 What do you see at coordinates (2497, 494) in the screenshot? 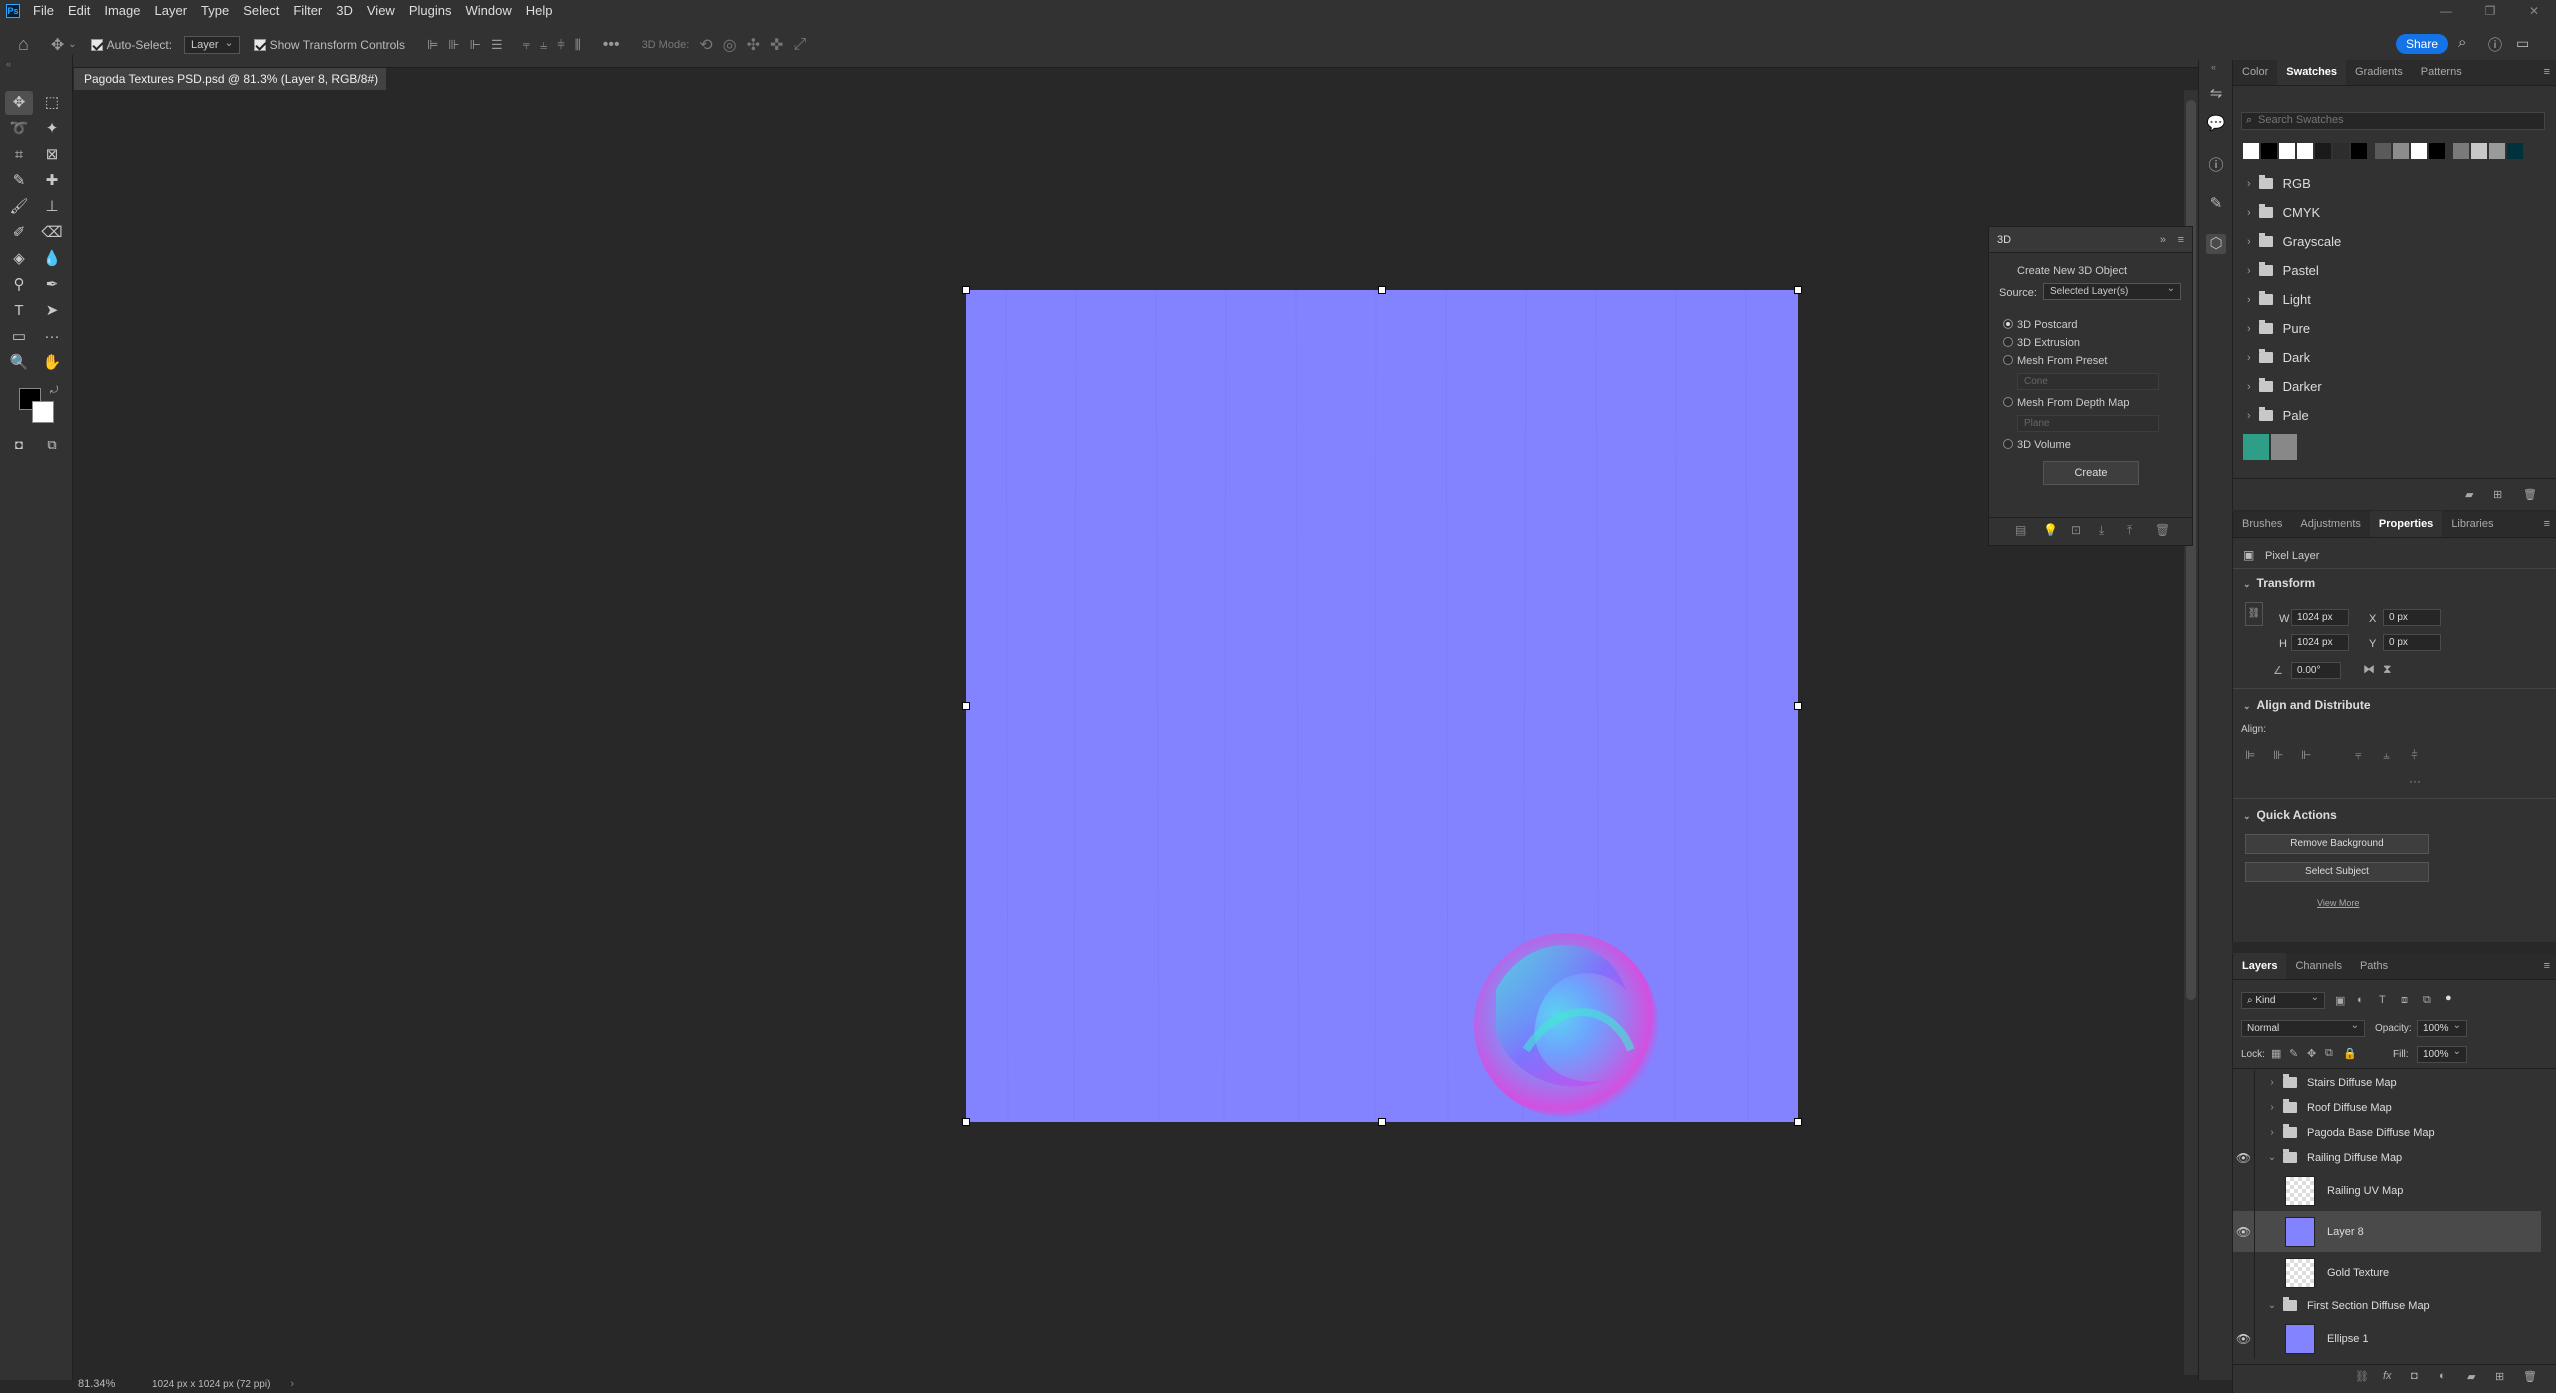
I see `new-swatch-icon: ⊞` at bounding box center [2497, 494].